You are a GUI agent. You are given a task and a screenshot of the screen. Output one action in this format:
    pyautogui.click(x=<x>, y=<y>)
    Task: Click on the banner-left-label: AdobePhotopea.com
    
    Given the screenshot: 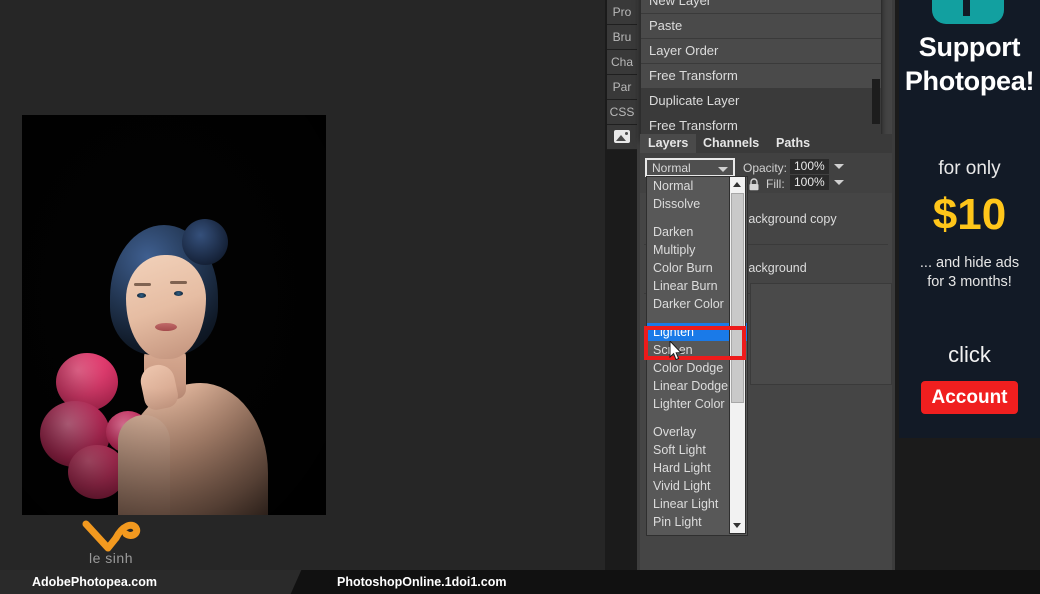 What is the action you would take?
    pyautogui.click(x=95, y=582)
    